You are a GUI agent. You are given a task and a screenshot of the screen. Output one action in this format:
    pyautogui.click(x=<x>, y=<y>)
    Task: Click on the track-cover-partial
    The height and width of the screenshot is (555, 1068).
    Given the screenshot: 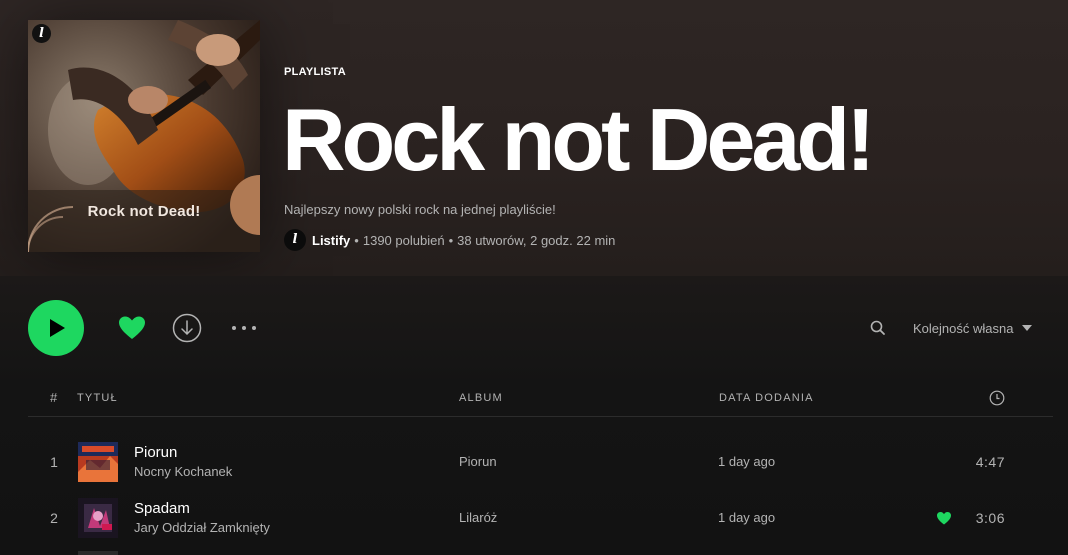 What is the action you would take?
    pyautogui.click(x=98, y=553)
    